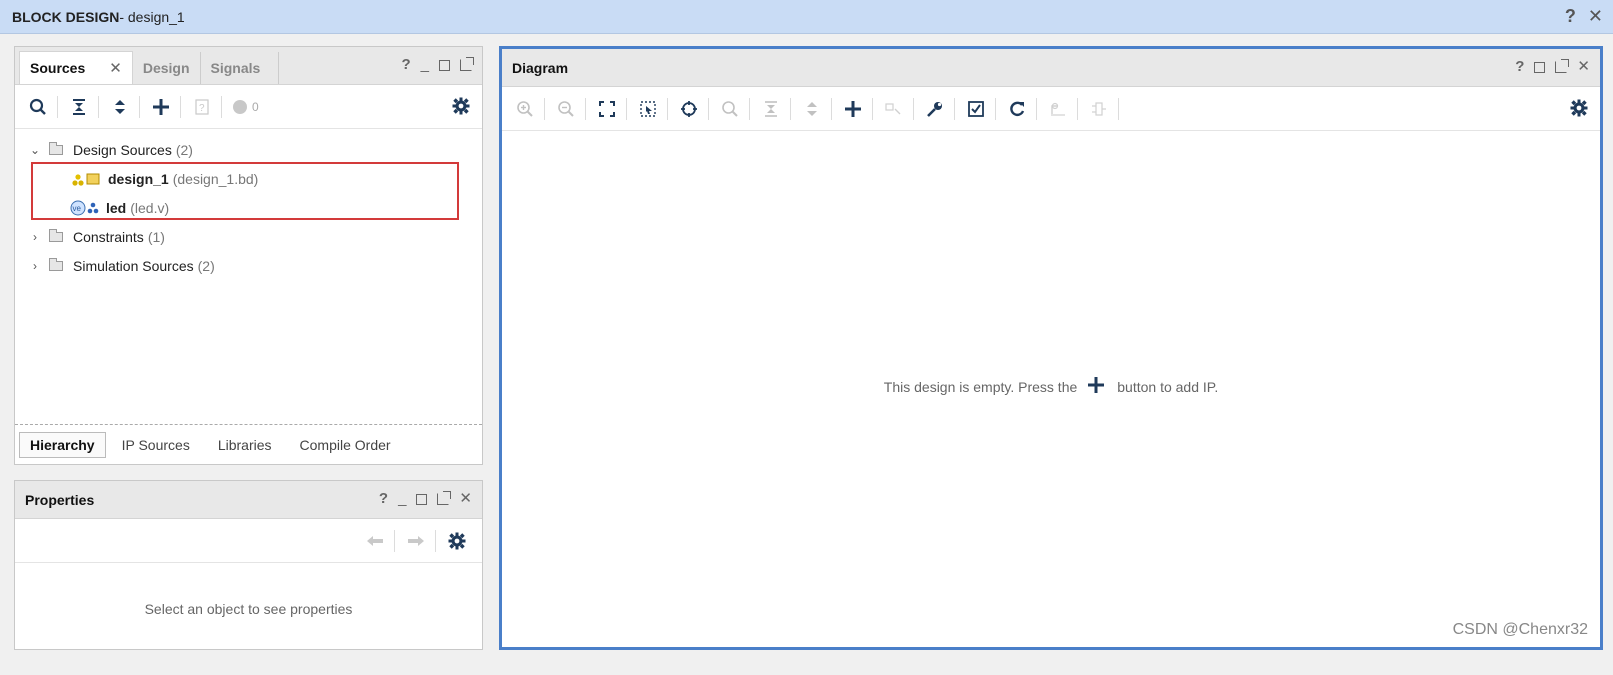 This screenshot has width=1613, height=675. What do you see at coordinates (248, 149) in the screenshot?
I see `tree-row-design-sources: ⌄ Design Sources (2)` at bounding box center [248, 149].